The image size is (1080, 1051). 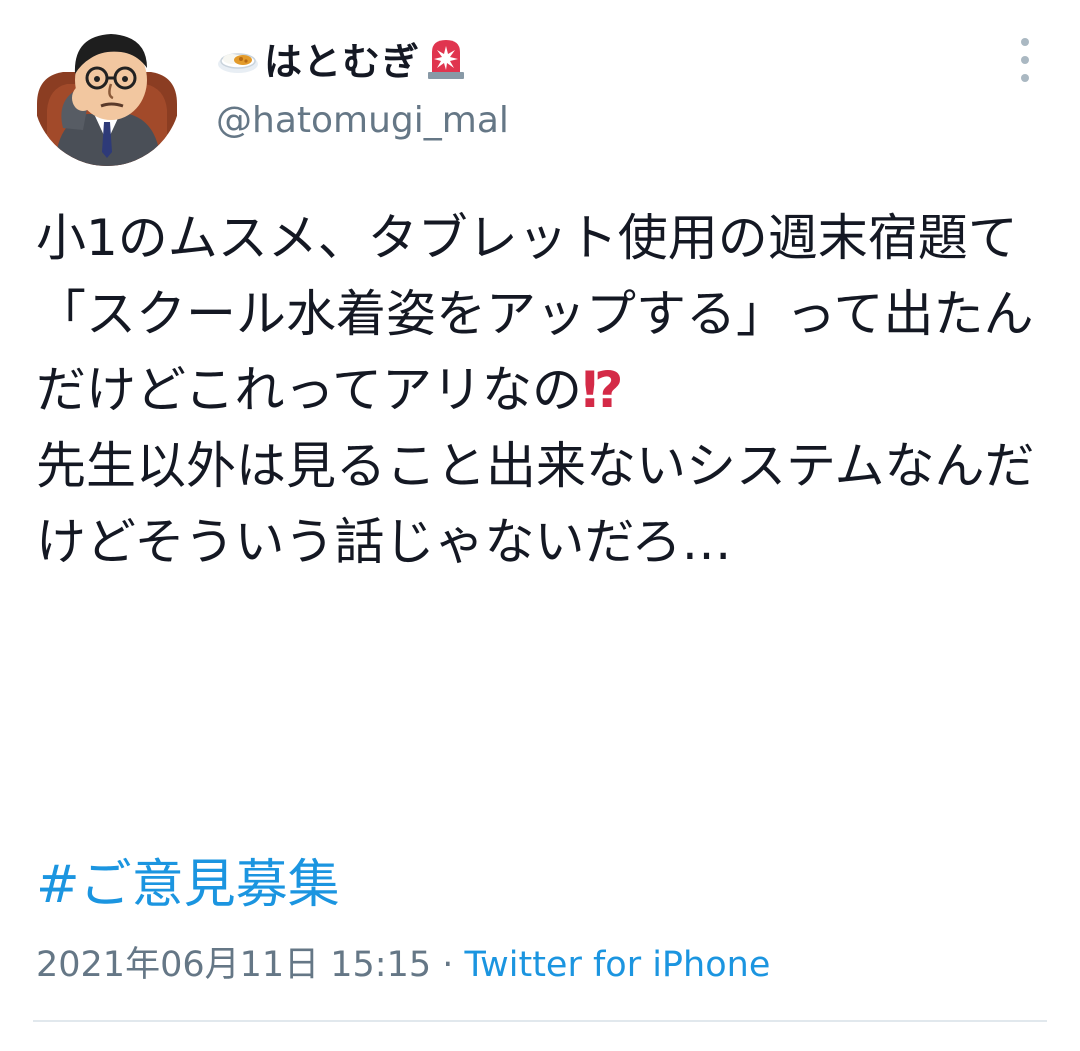 What do you see at coordinates (342, 61) in the screenshot?
I see `display-name-text: はとむぎ` at bounding box center [342, 61].